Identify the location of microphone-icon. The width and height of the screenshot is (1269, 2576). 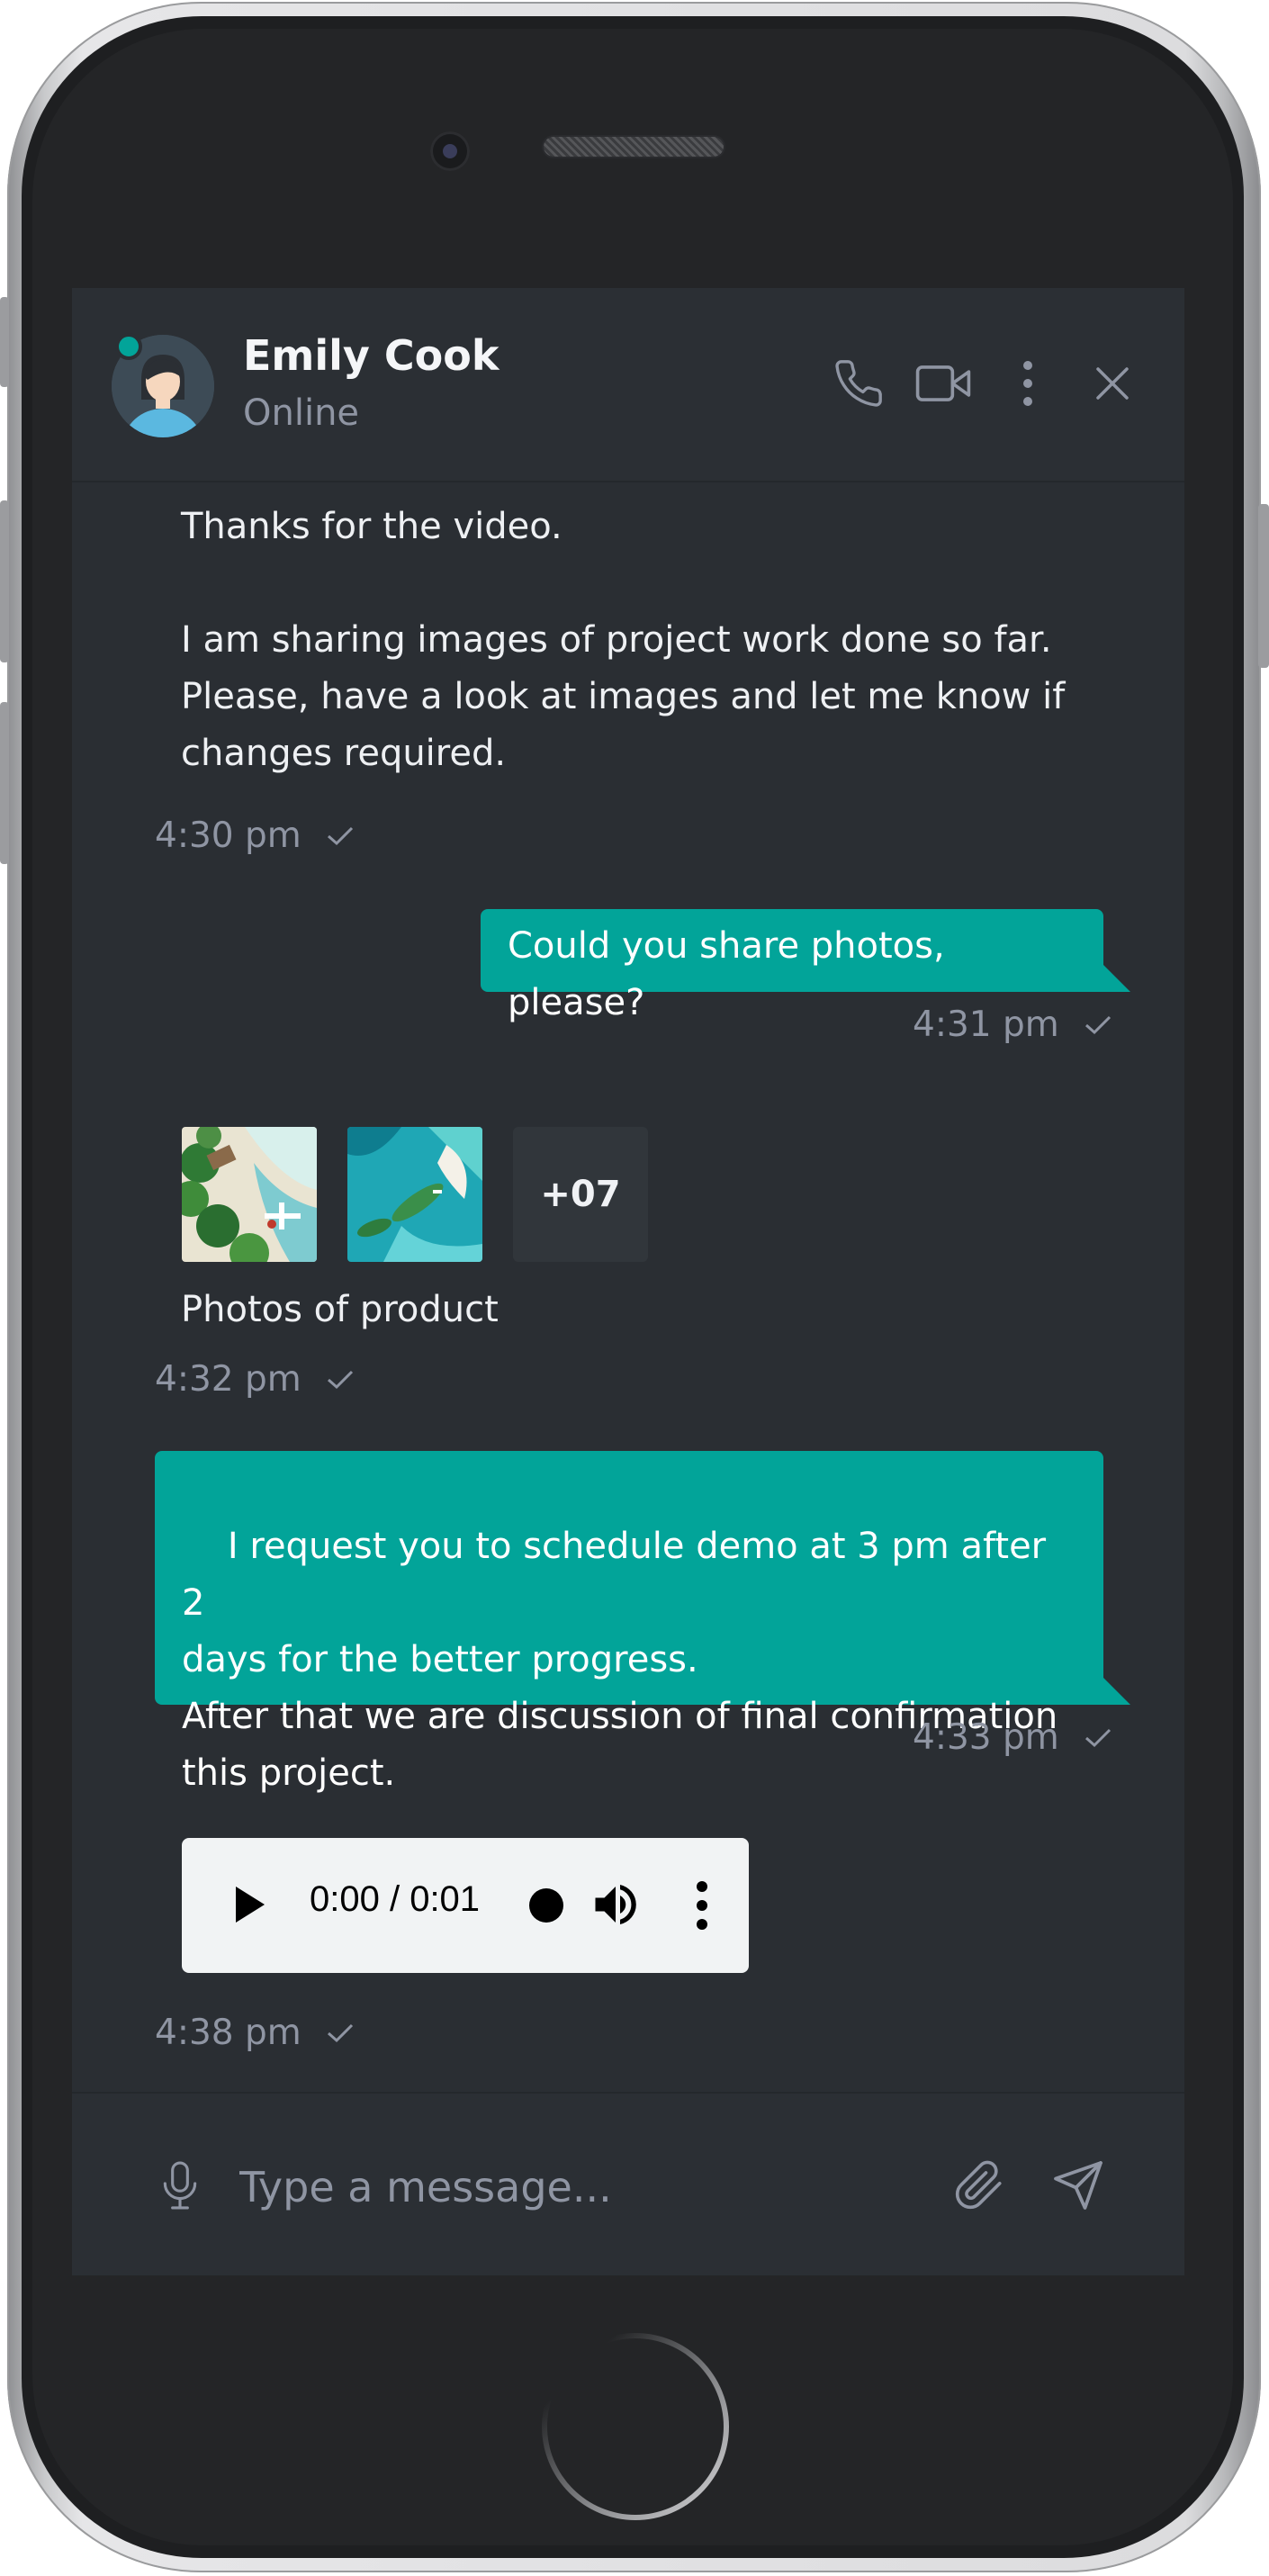
(180, 2185).